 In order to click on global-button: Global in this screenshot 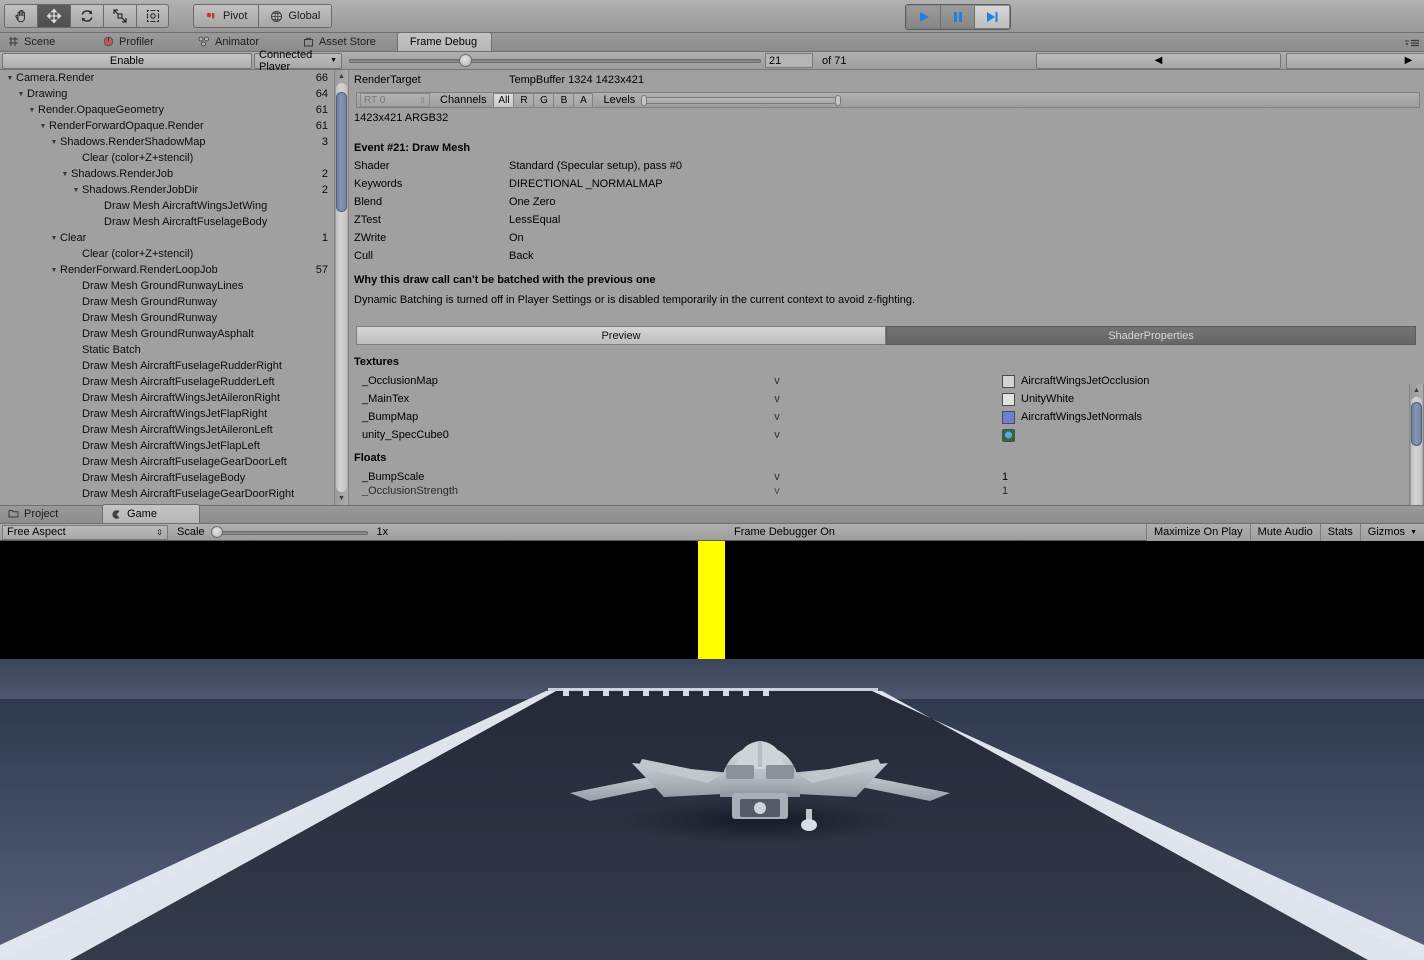, I will do `click(295, 16)`.